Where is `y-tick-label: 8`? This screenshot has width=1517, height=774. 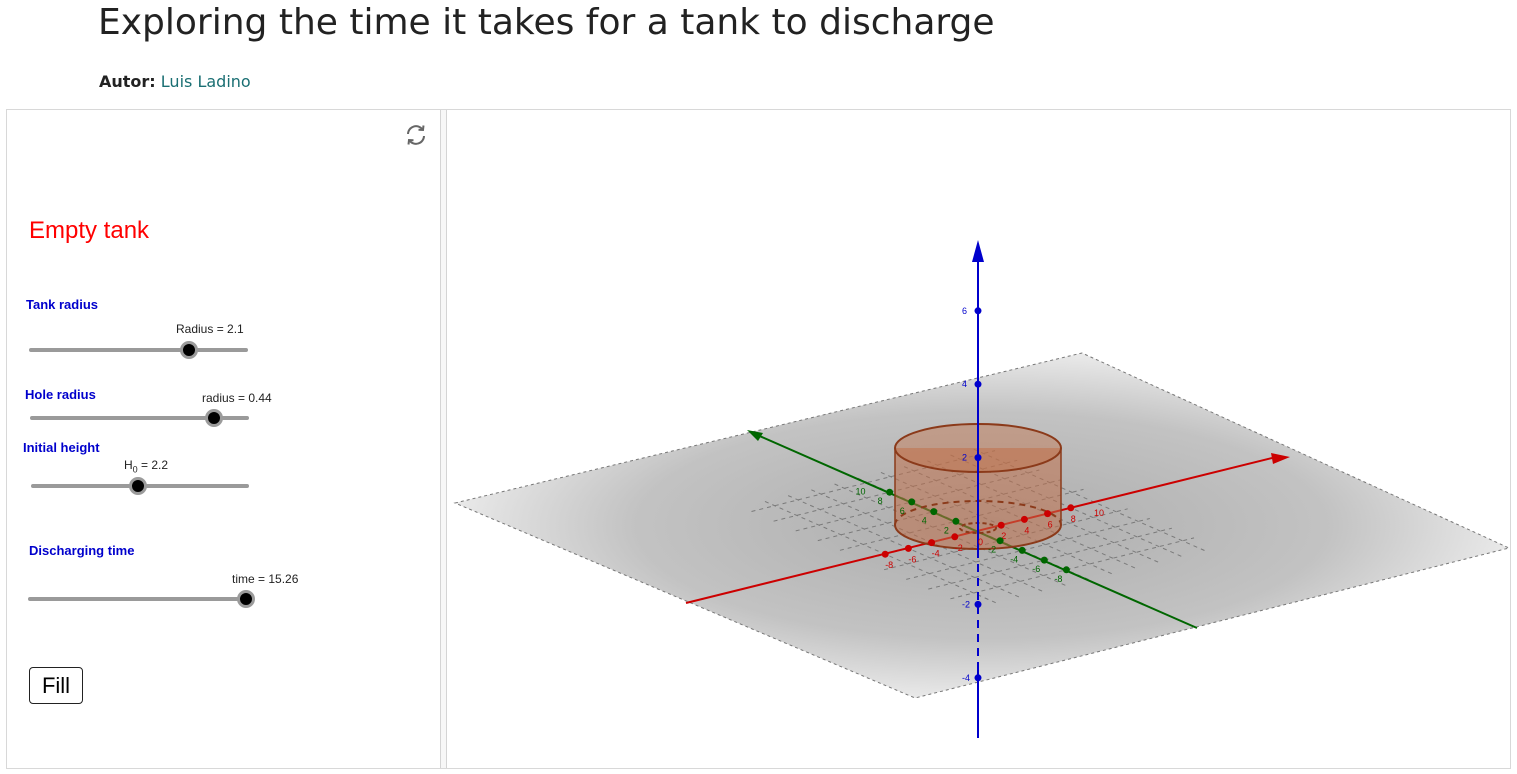 y-tick-label: 8 is located at coordinates (880, 501).